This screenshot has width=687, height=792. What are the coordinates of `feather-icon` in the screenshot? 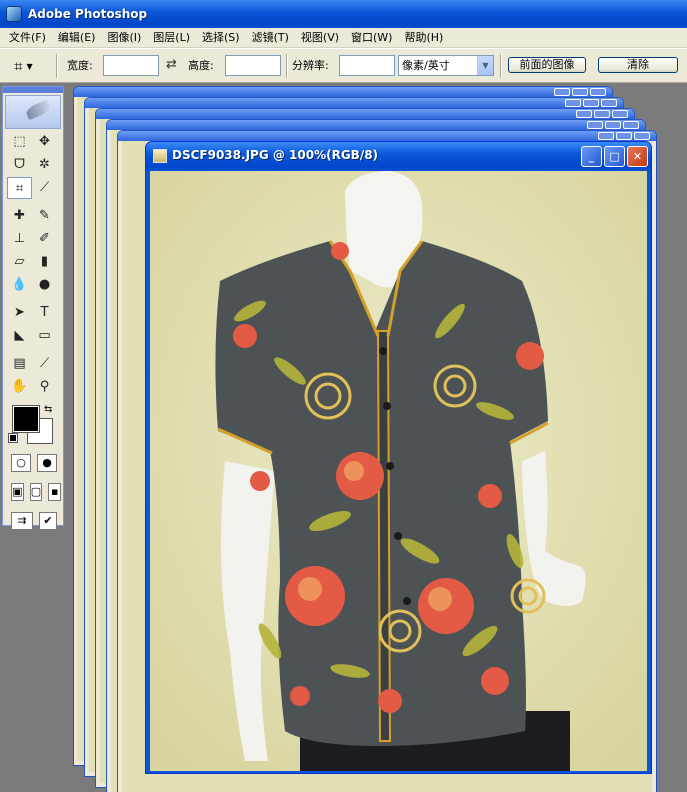 It's located at (38, 110).